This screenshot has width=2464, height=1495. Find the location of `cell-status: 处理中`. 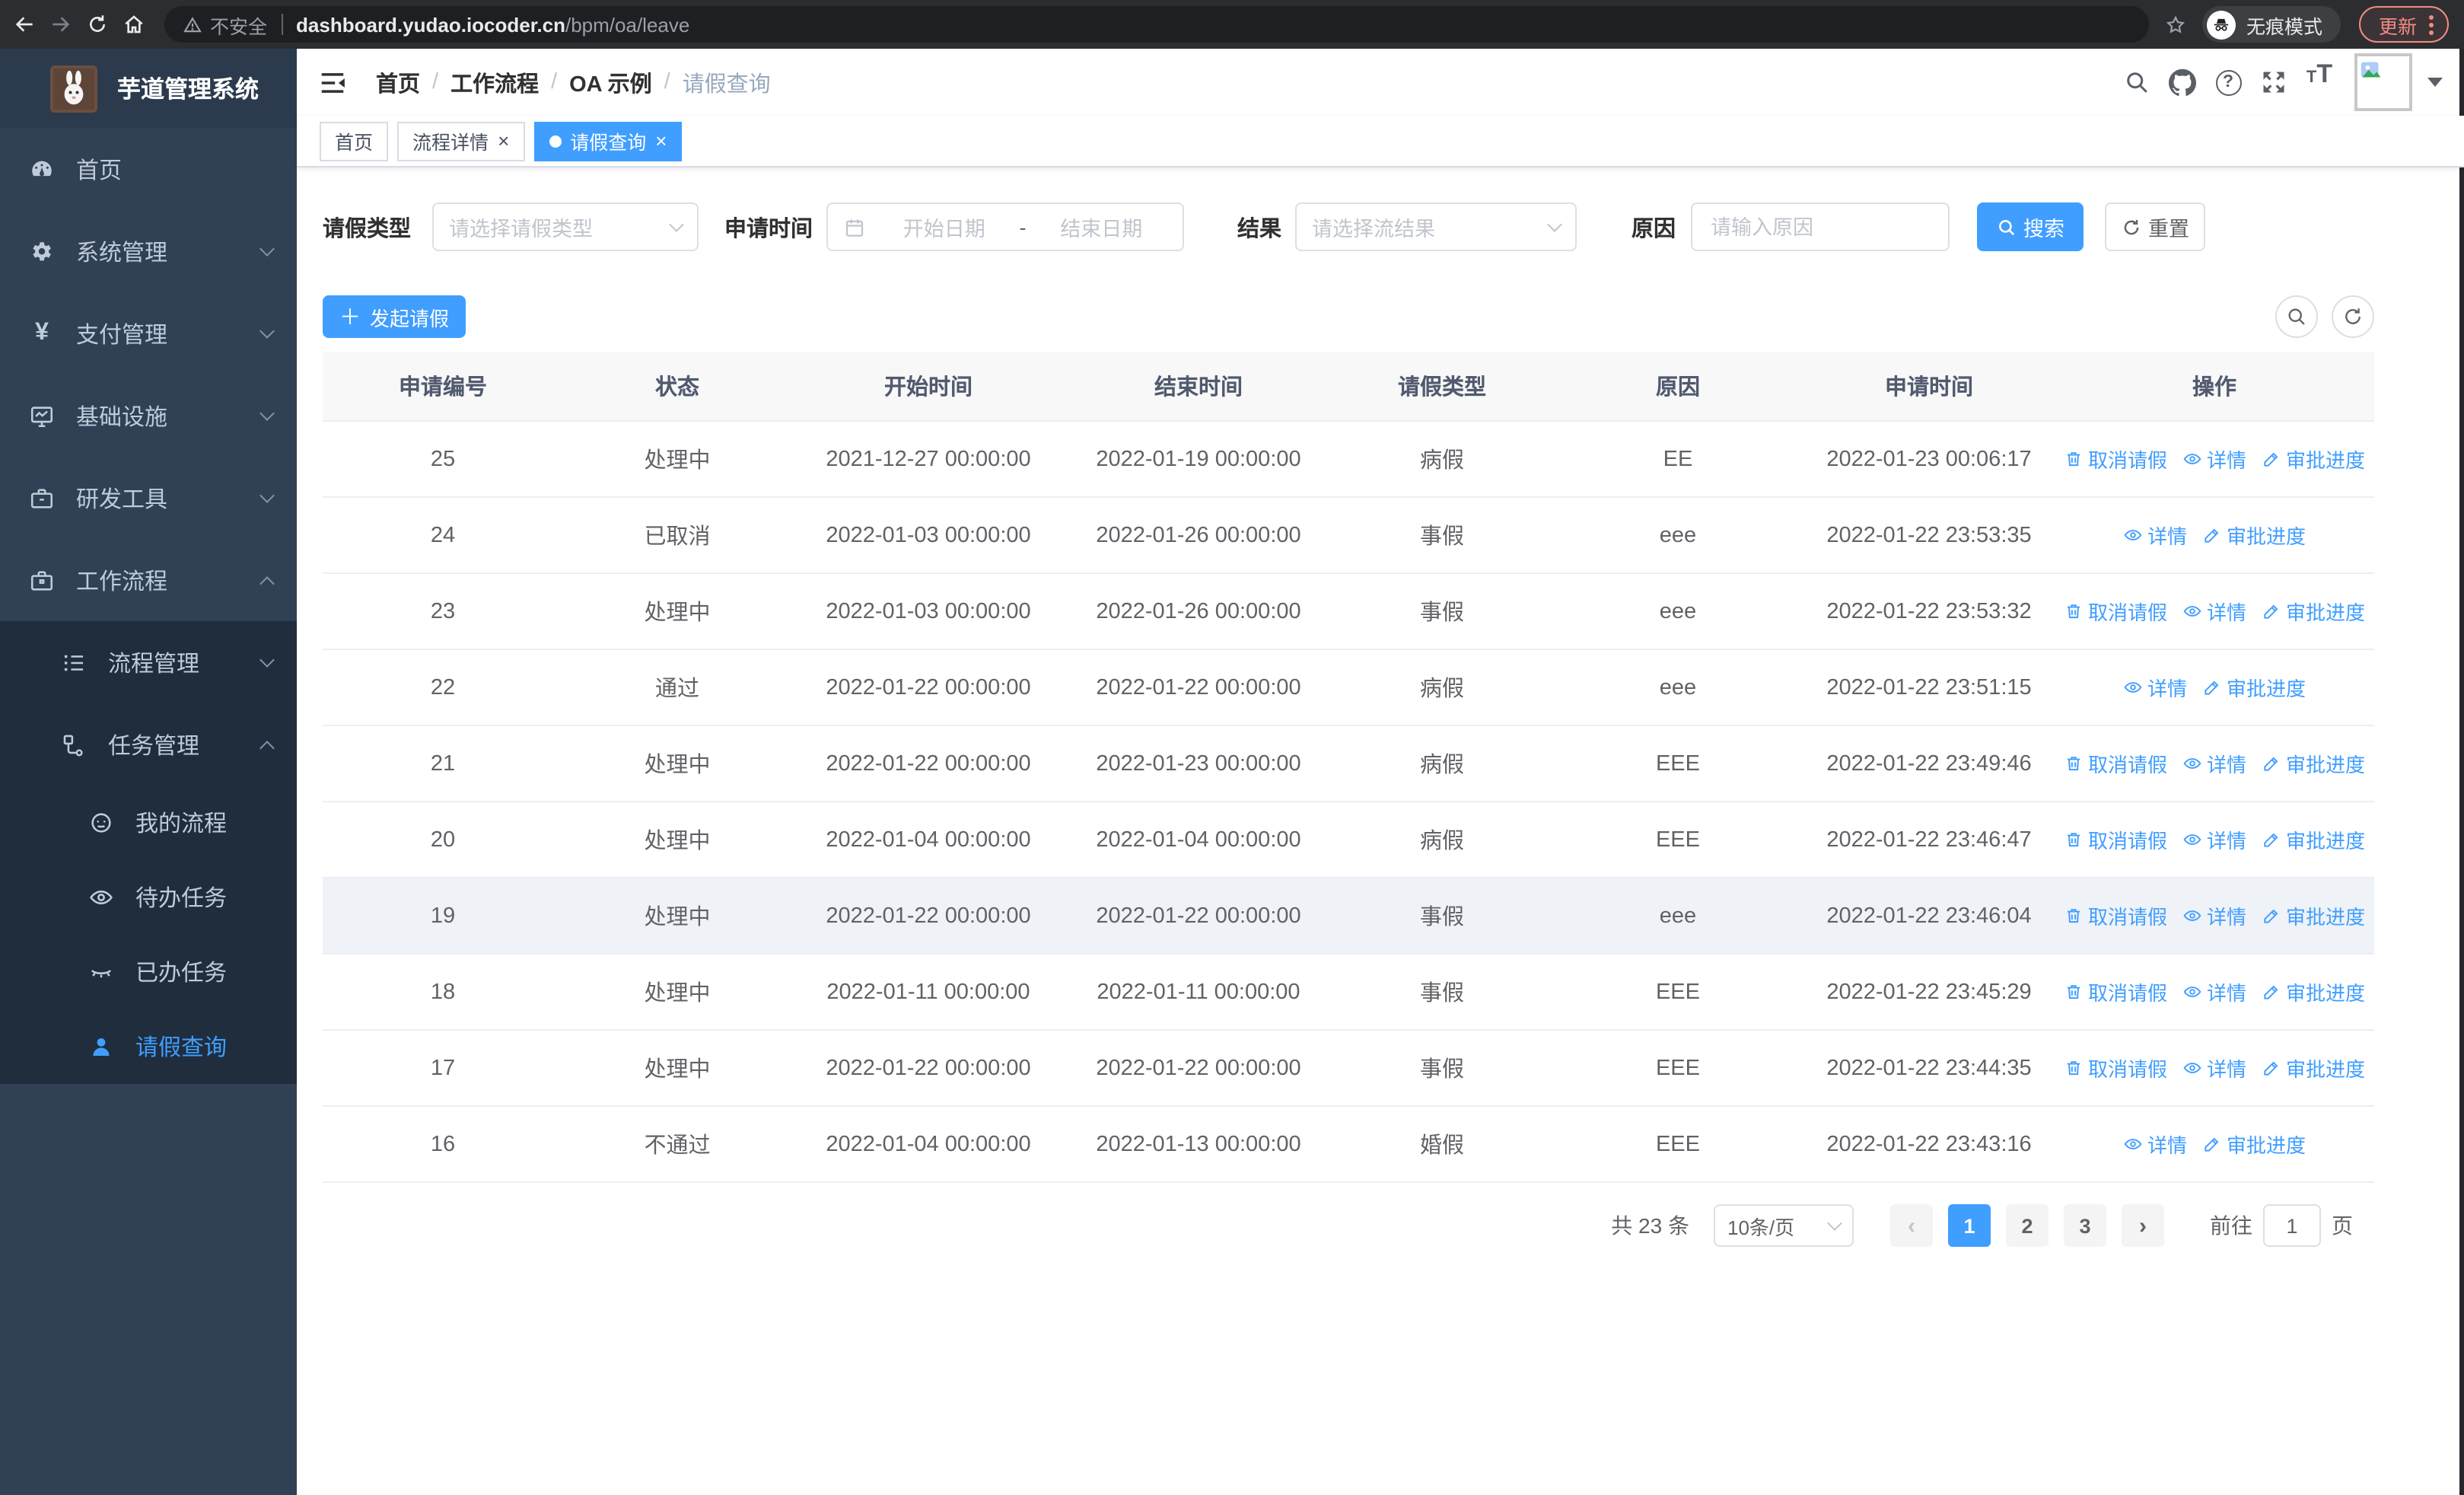

cell-status: 处理中 is located at coordinates (677, 842).